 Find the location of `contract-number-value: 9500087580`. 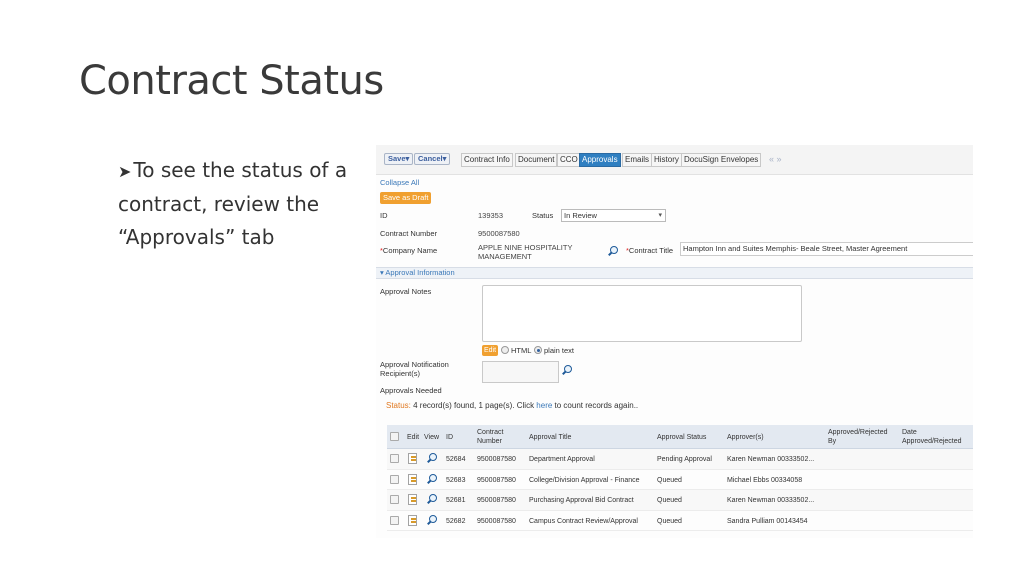

contract-number-value: 9500087580 is located at coordinates (499, 233).